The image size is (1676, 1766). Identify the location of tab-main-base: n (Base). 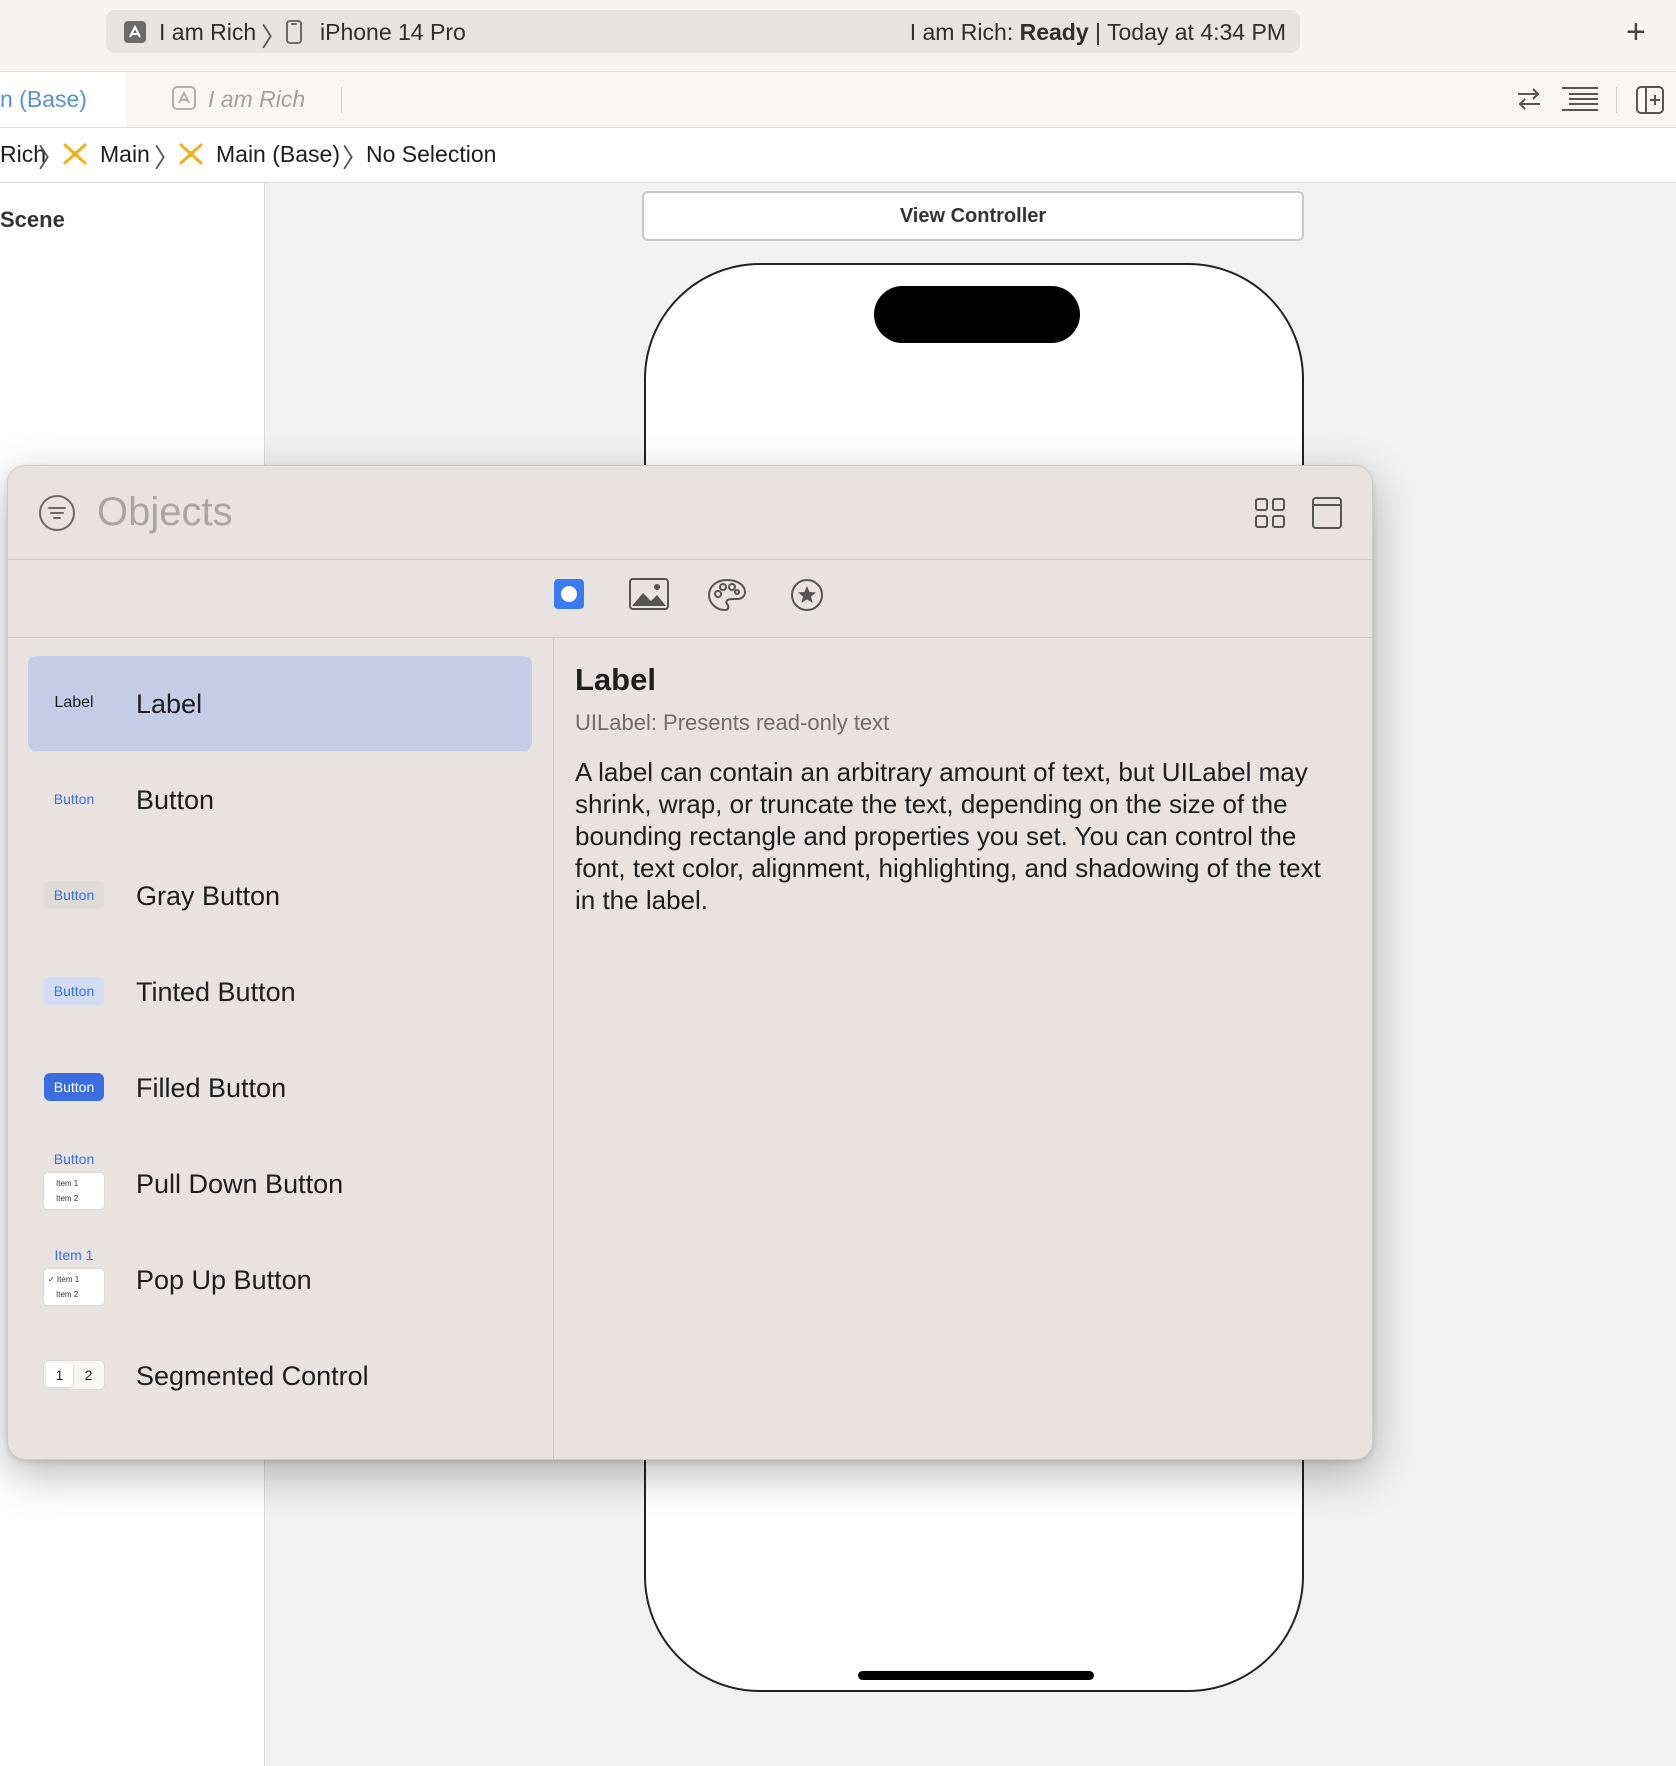
(63, 99).